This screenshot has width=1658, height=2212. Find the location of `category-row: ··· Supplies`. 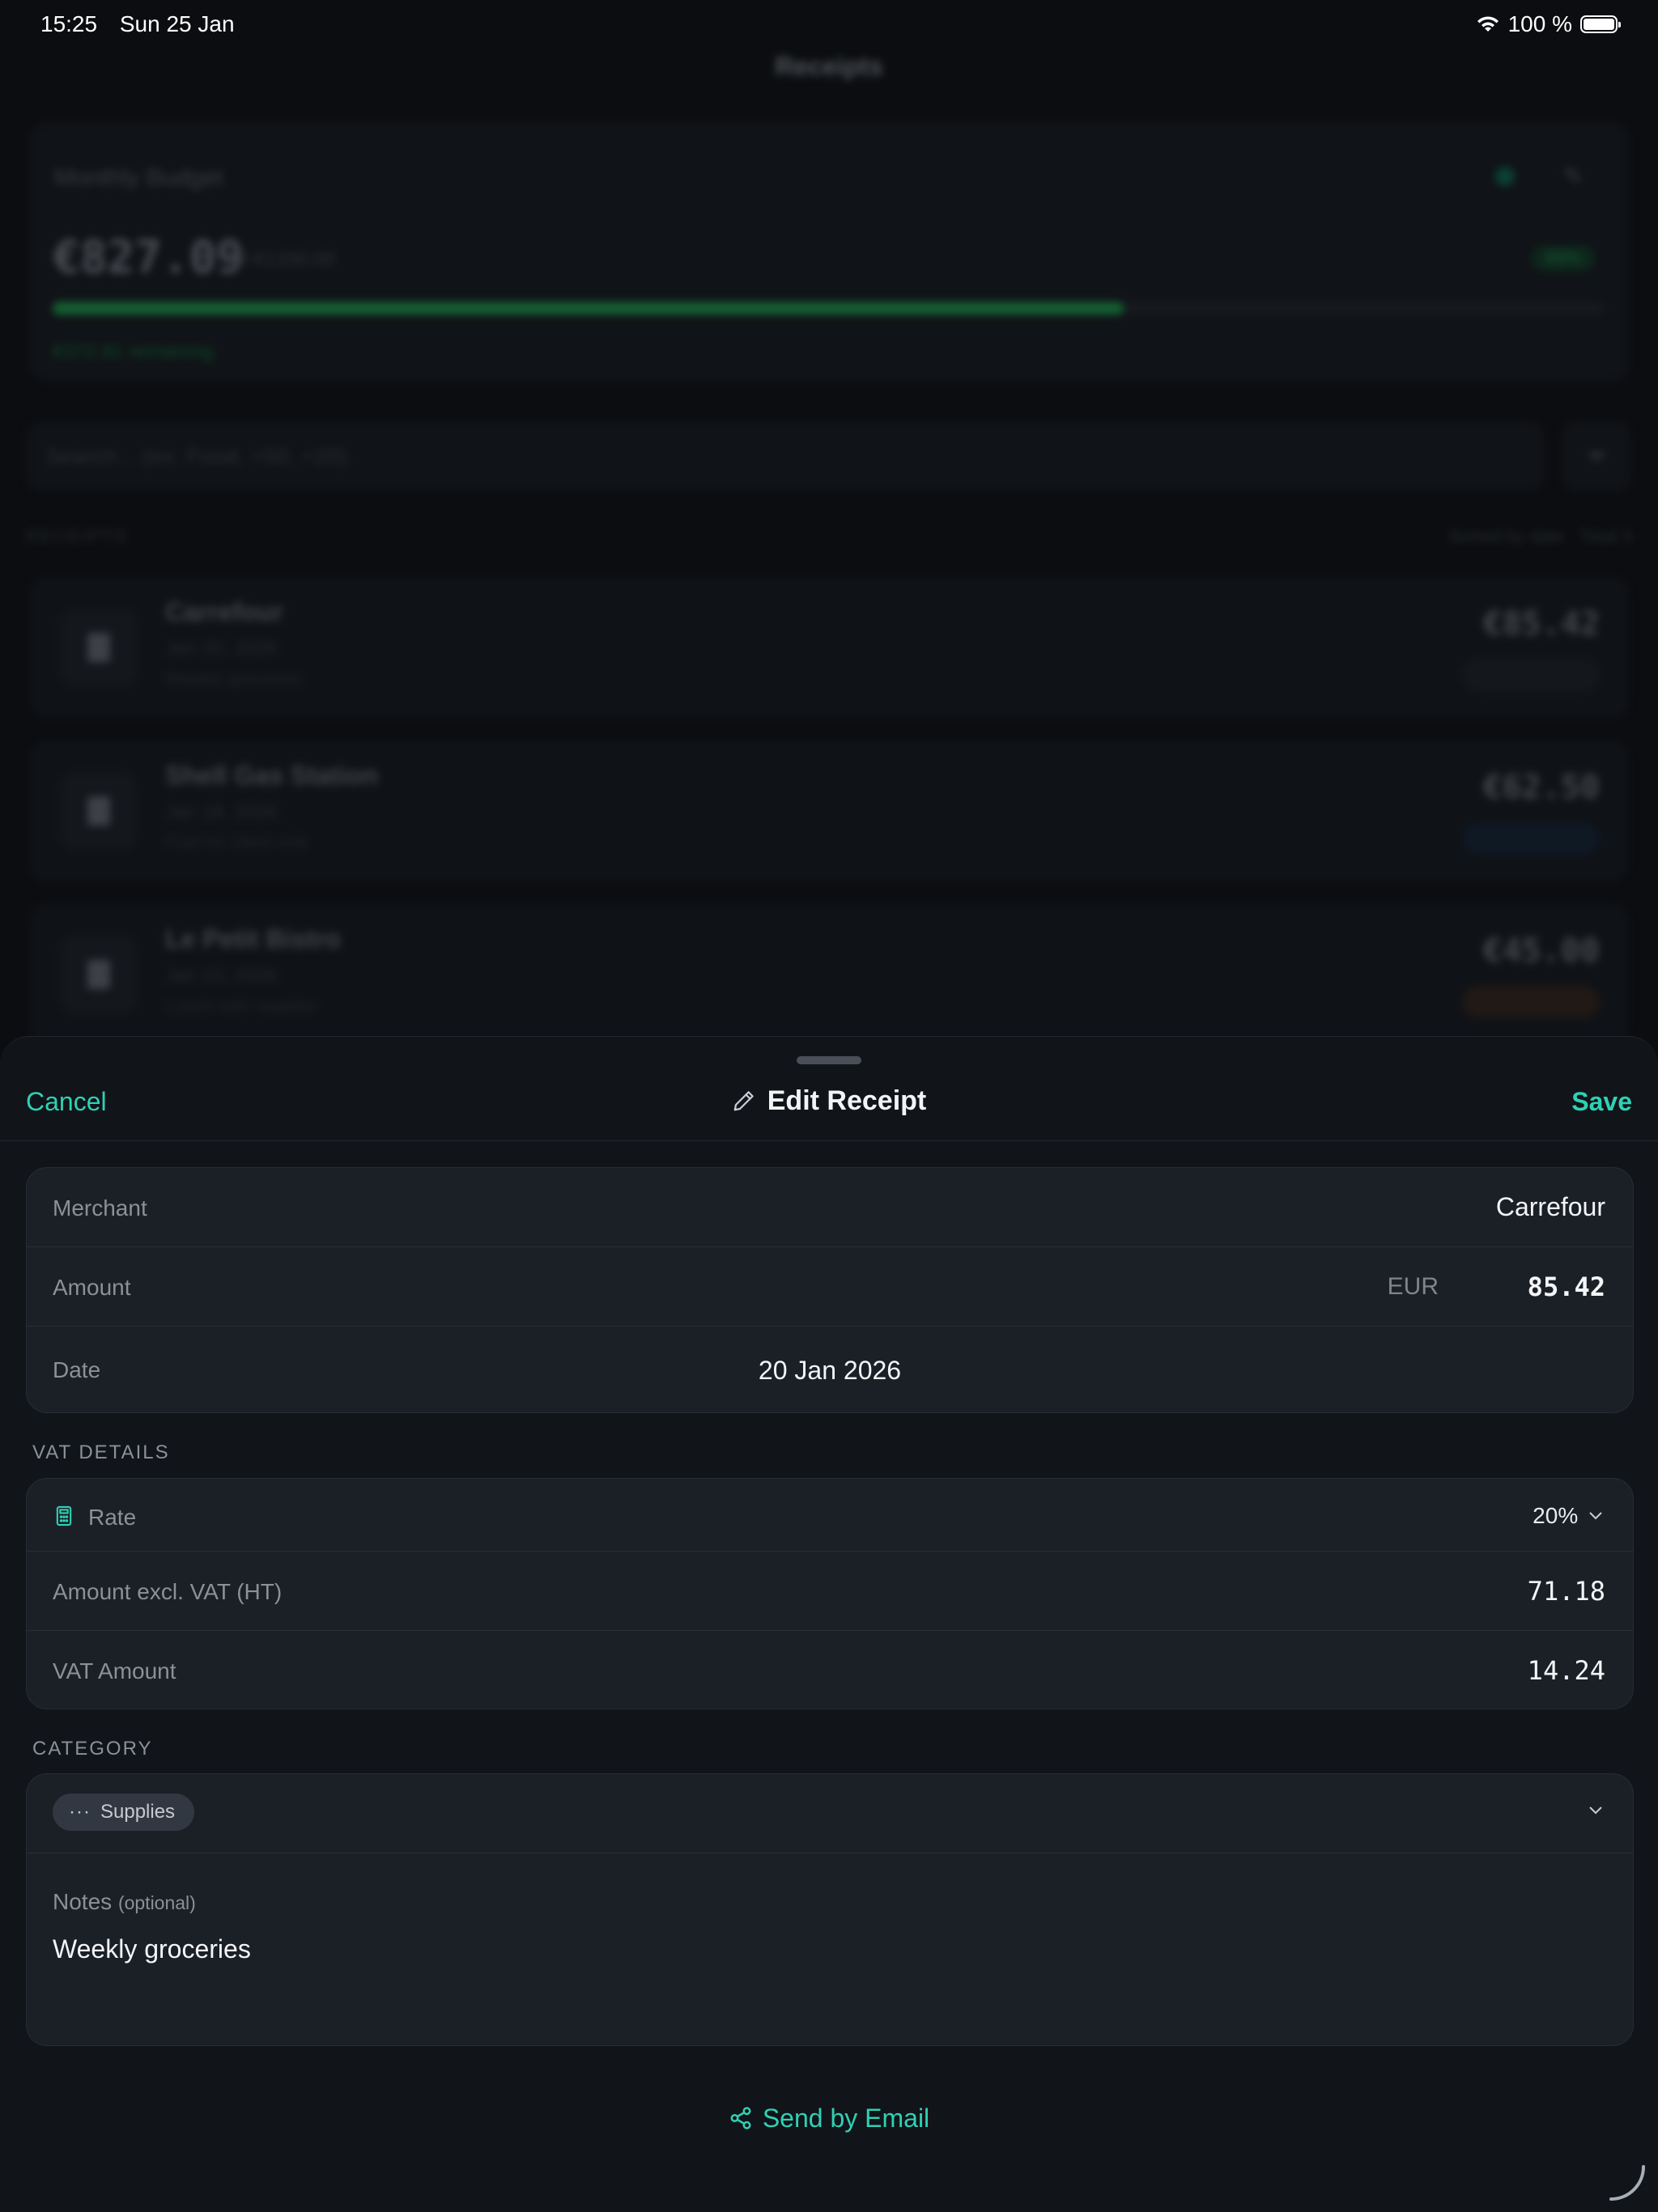

category-row: ··· Supplies is located at coordinates (830, 1813).